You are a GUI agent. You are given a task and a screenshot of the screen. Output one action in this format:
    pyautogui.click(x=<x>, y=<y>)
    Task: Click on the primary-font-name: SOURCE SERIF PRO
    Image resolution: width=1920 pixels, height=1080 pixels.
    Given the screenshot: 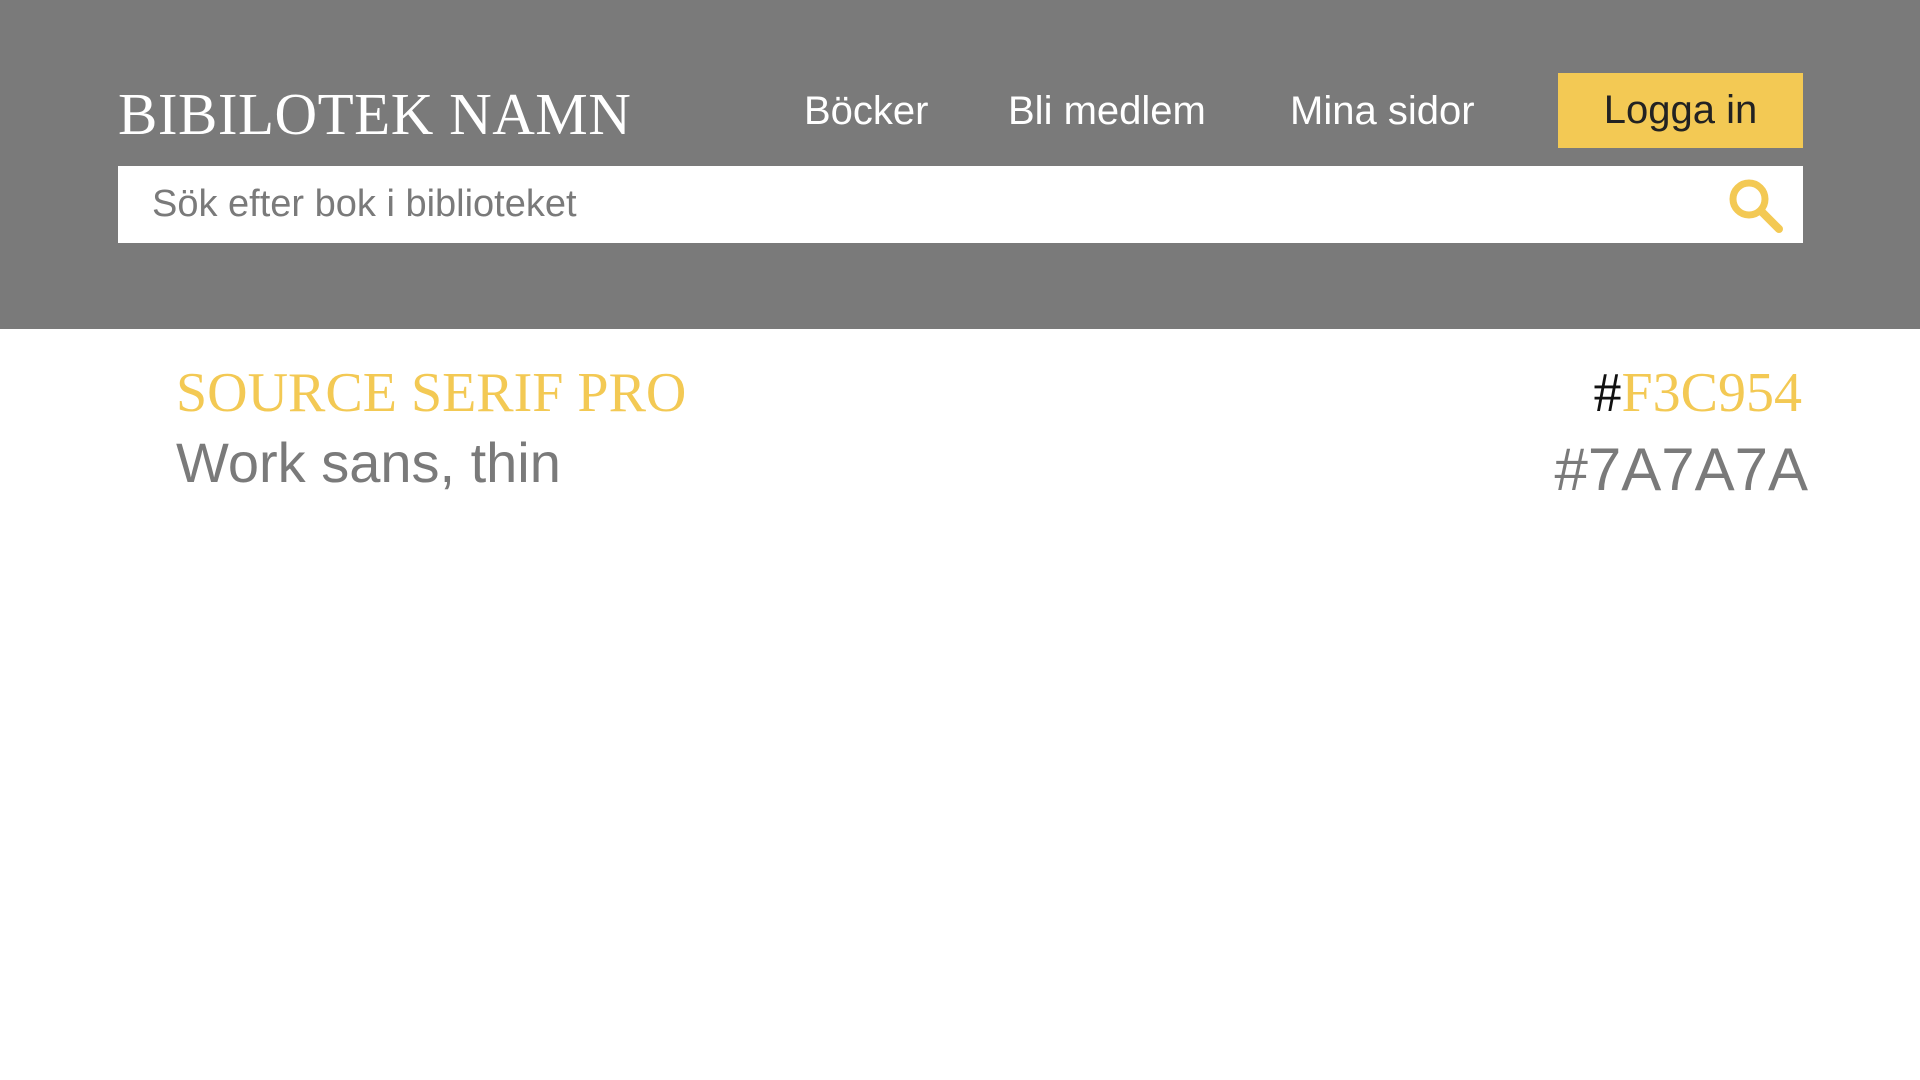 What is the action you would take?
    pyautogui.click(x=431, y=393)
    